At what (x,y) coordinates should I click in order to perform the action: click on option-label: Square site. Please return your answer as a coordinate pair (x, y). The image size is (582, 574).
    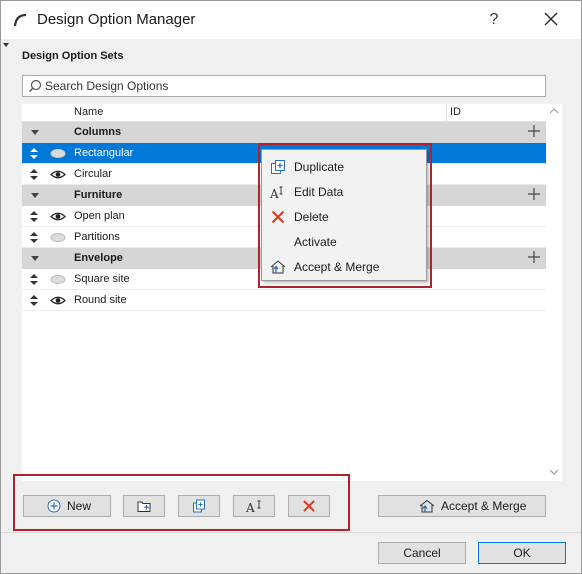
    Looking at the image, I should click on (102, 279).